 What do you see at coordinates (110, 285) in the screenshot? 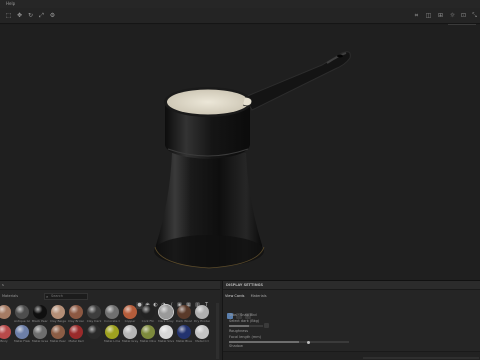
I see `materials-header: s` at bounding box center [110, 285].